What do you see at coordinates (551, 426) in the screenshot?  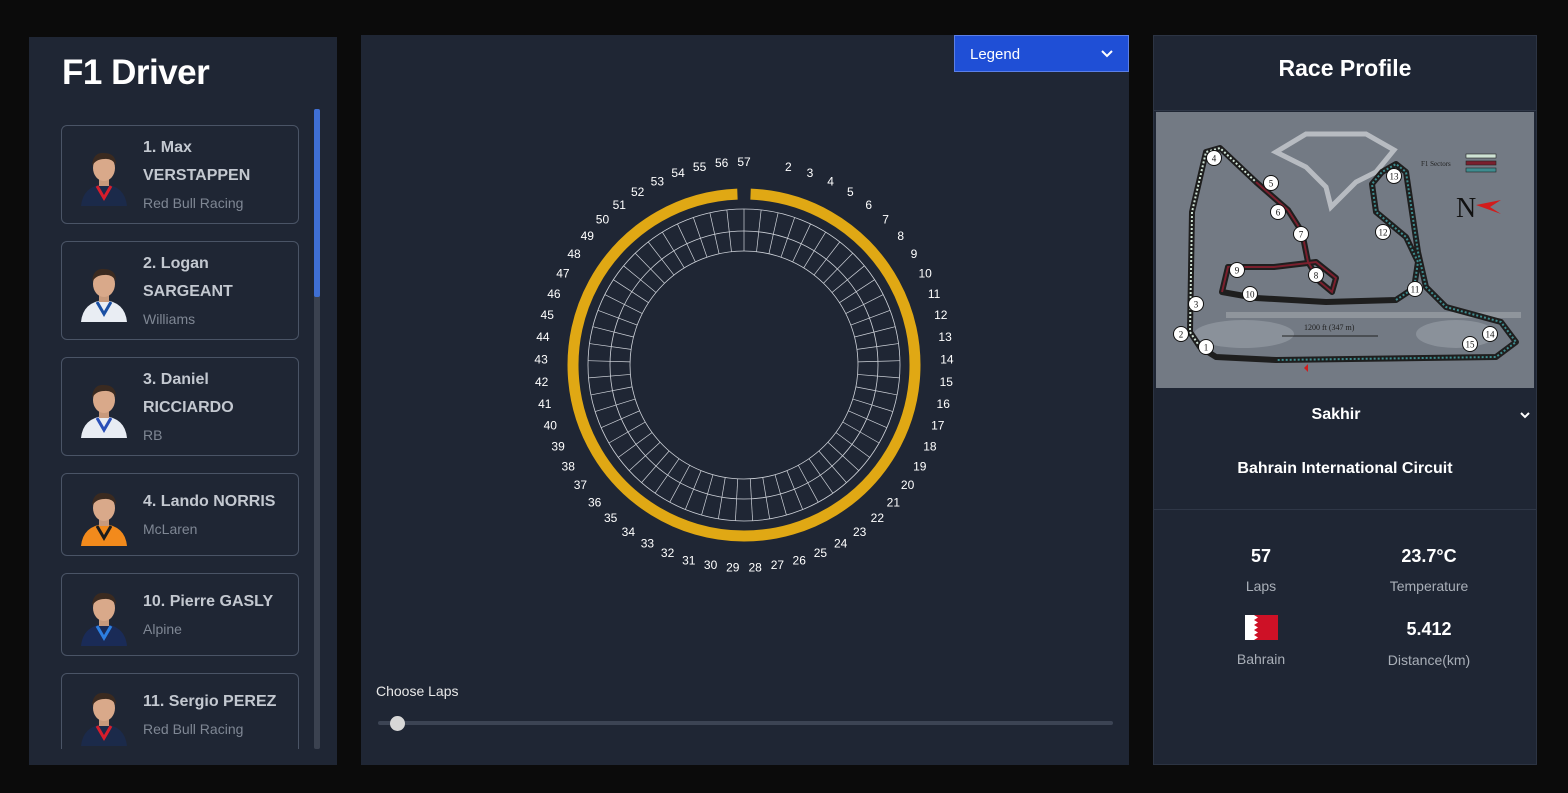 I see `lap-label: 40` at bounding box center [551, 426].